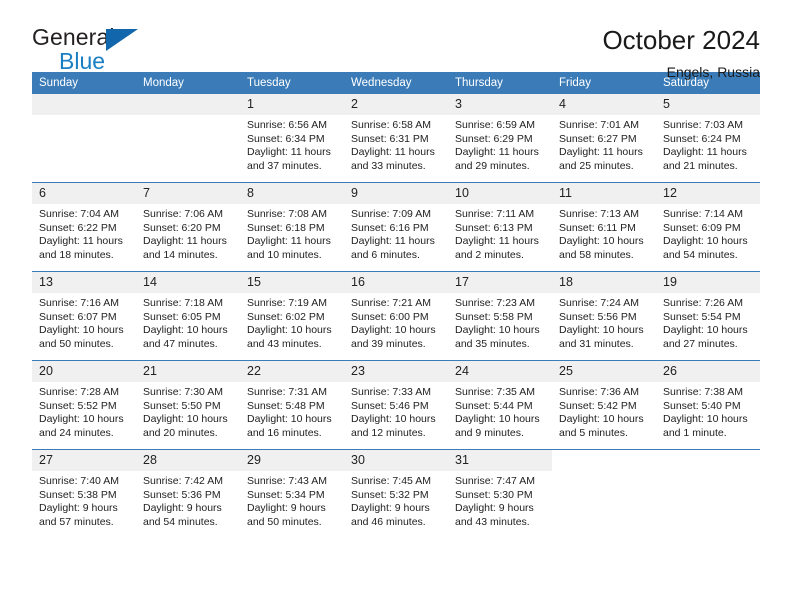 This screenshot has height=612, width=792. Describe the element at coordinates (286, 138) in the screenshot. I see `sunset-text: Sunset: 6:34 PM` at that location.